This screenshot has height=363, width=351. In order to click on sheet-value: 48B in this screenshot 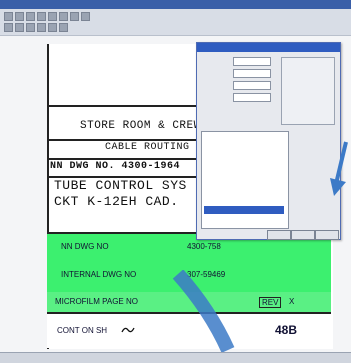, I will do `click(286, 330)`.